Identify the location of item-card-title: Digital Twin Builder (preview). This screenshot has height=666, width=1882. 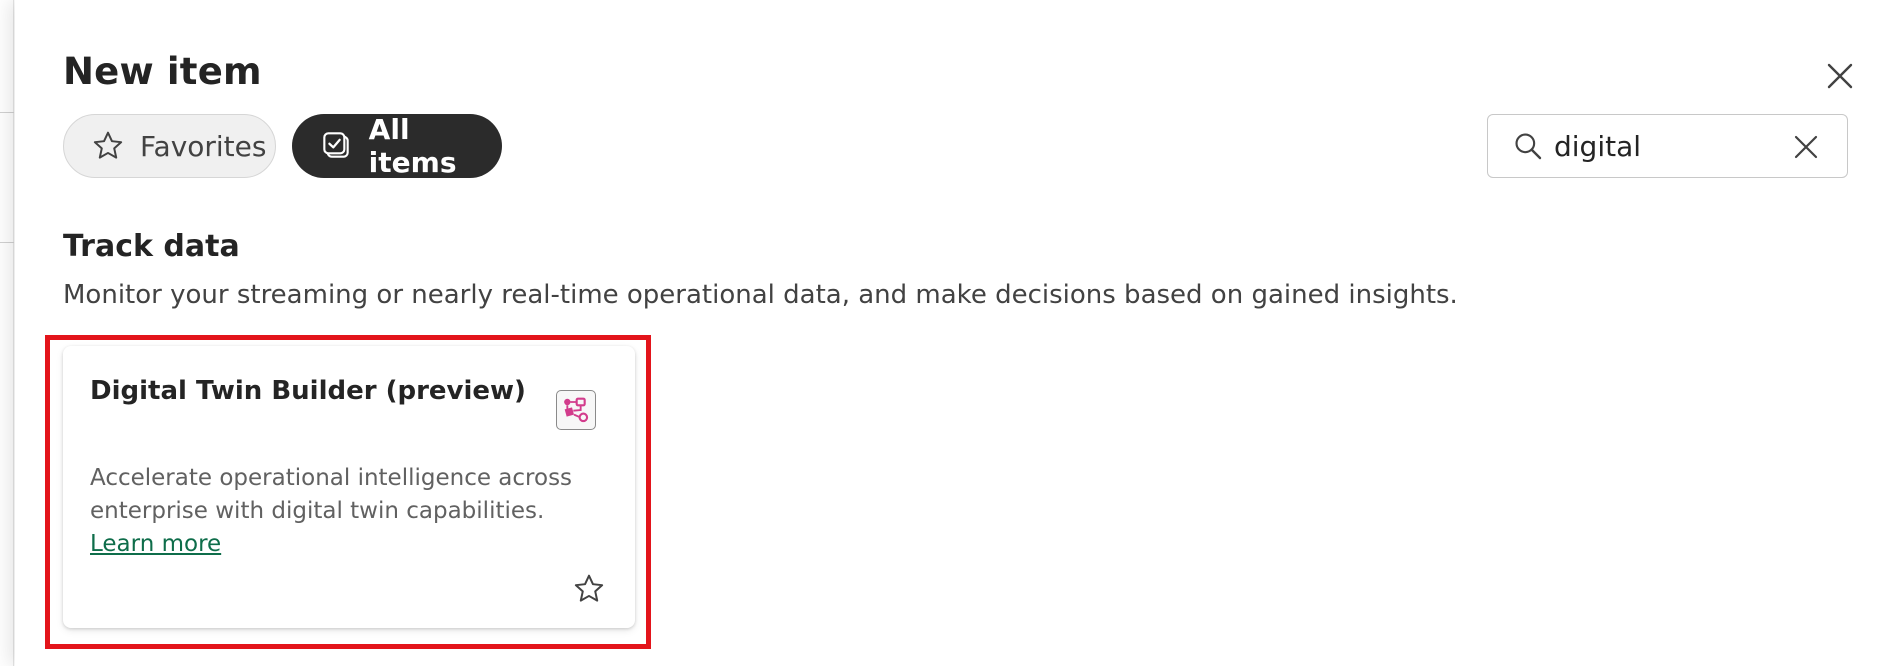
(308, 391).